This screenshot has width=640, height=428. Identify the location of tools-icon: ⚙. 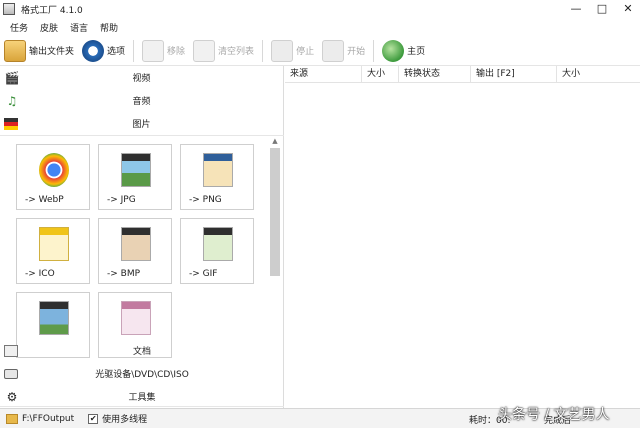
(12, 396).